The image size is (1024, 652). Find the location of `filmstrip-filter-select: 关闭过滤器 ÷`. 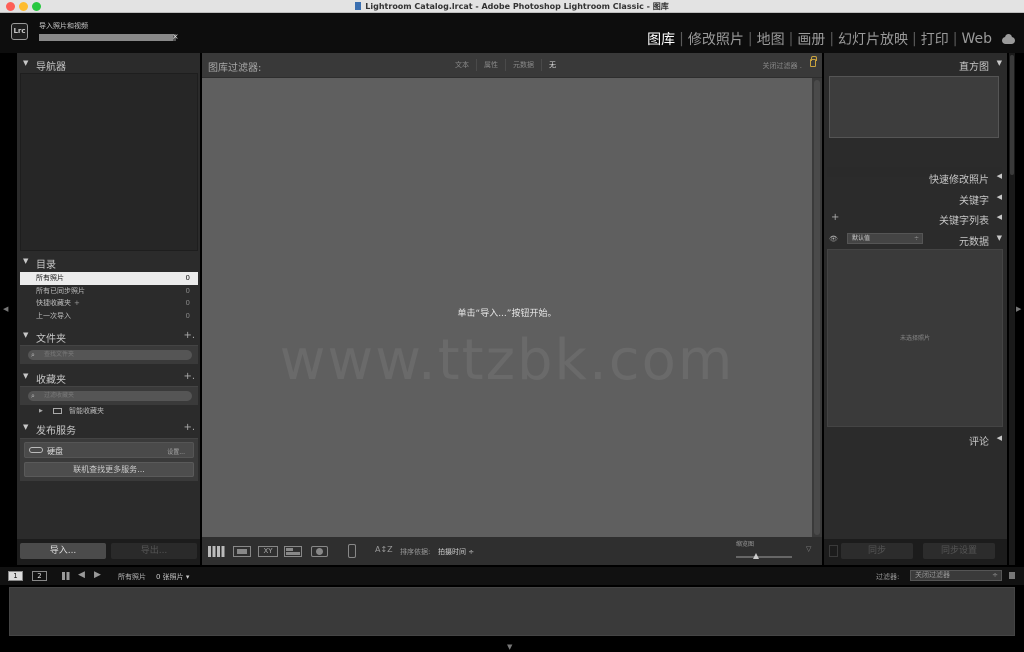

filmstrip-filter-select: 关闭过滤器 ÷ is located at coordinates (956, 575).